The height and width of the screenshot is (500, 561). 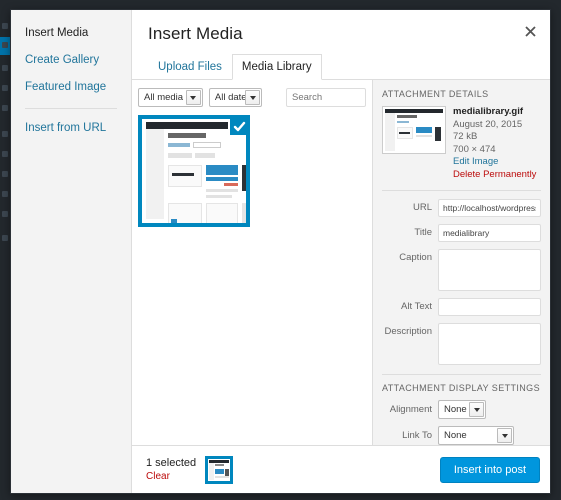 I want to click on caption-label: Caption, so click(x=415, y=257).